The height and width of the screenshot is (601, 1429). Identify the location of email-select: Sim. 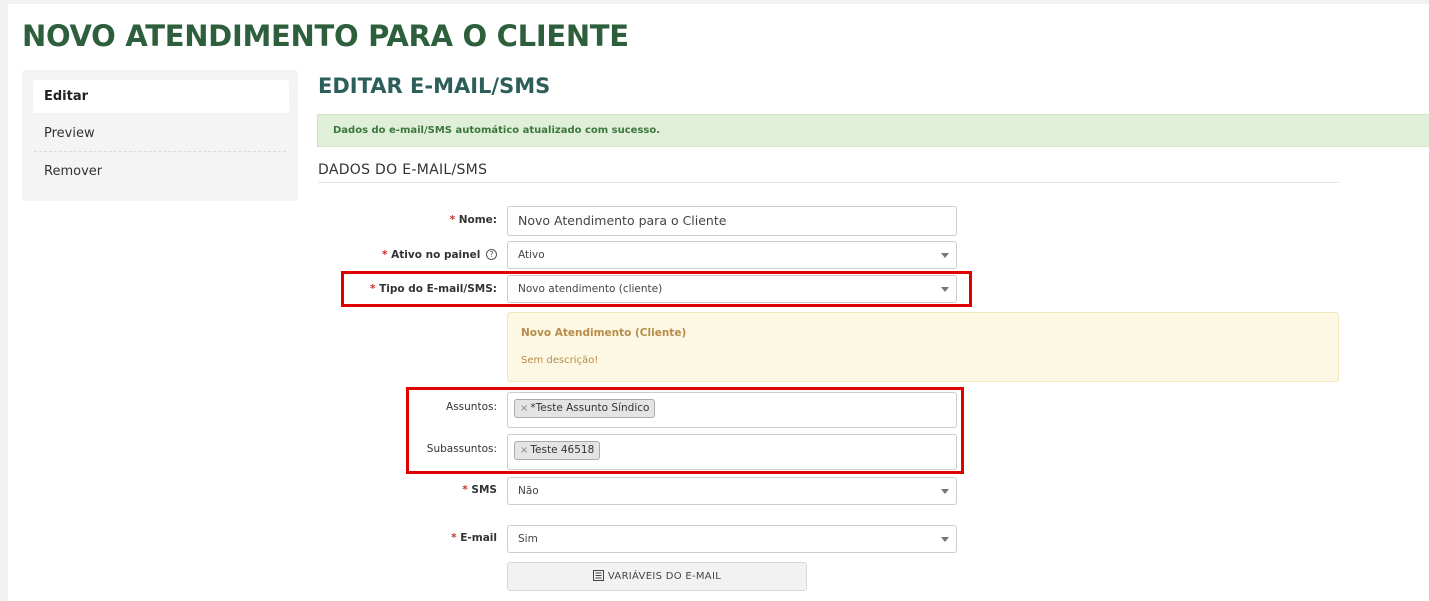
(732, 539).